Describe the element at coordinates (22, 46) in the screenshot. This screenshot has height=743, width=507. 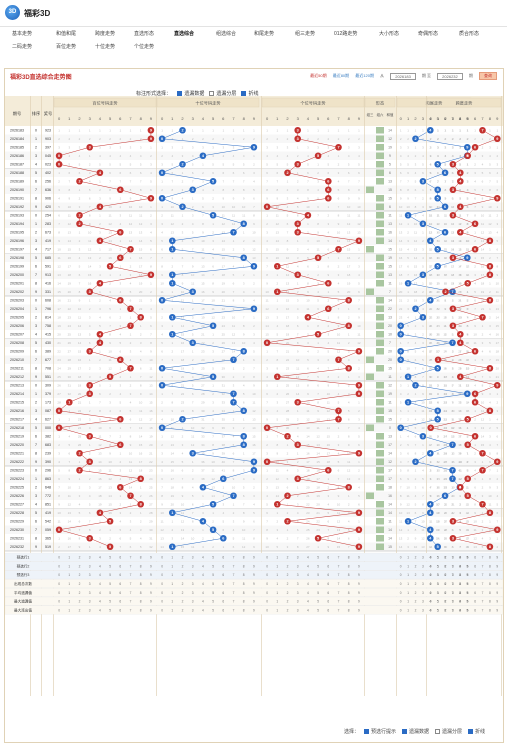
I see `nav-item-12: 二码走势` at that location.